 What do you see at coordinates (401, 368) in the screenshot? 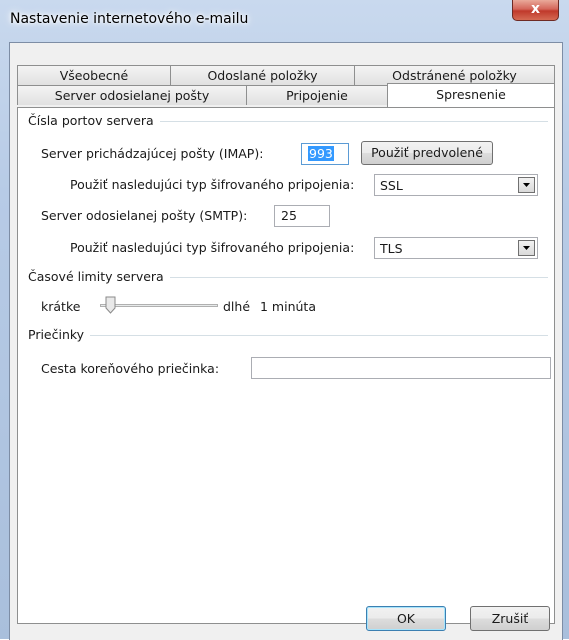
I see `root-folder-input` at bounding box center [401, 368].